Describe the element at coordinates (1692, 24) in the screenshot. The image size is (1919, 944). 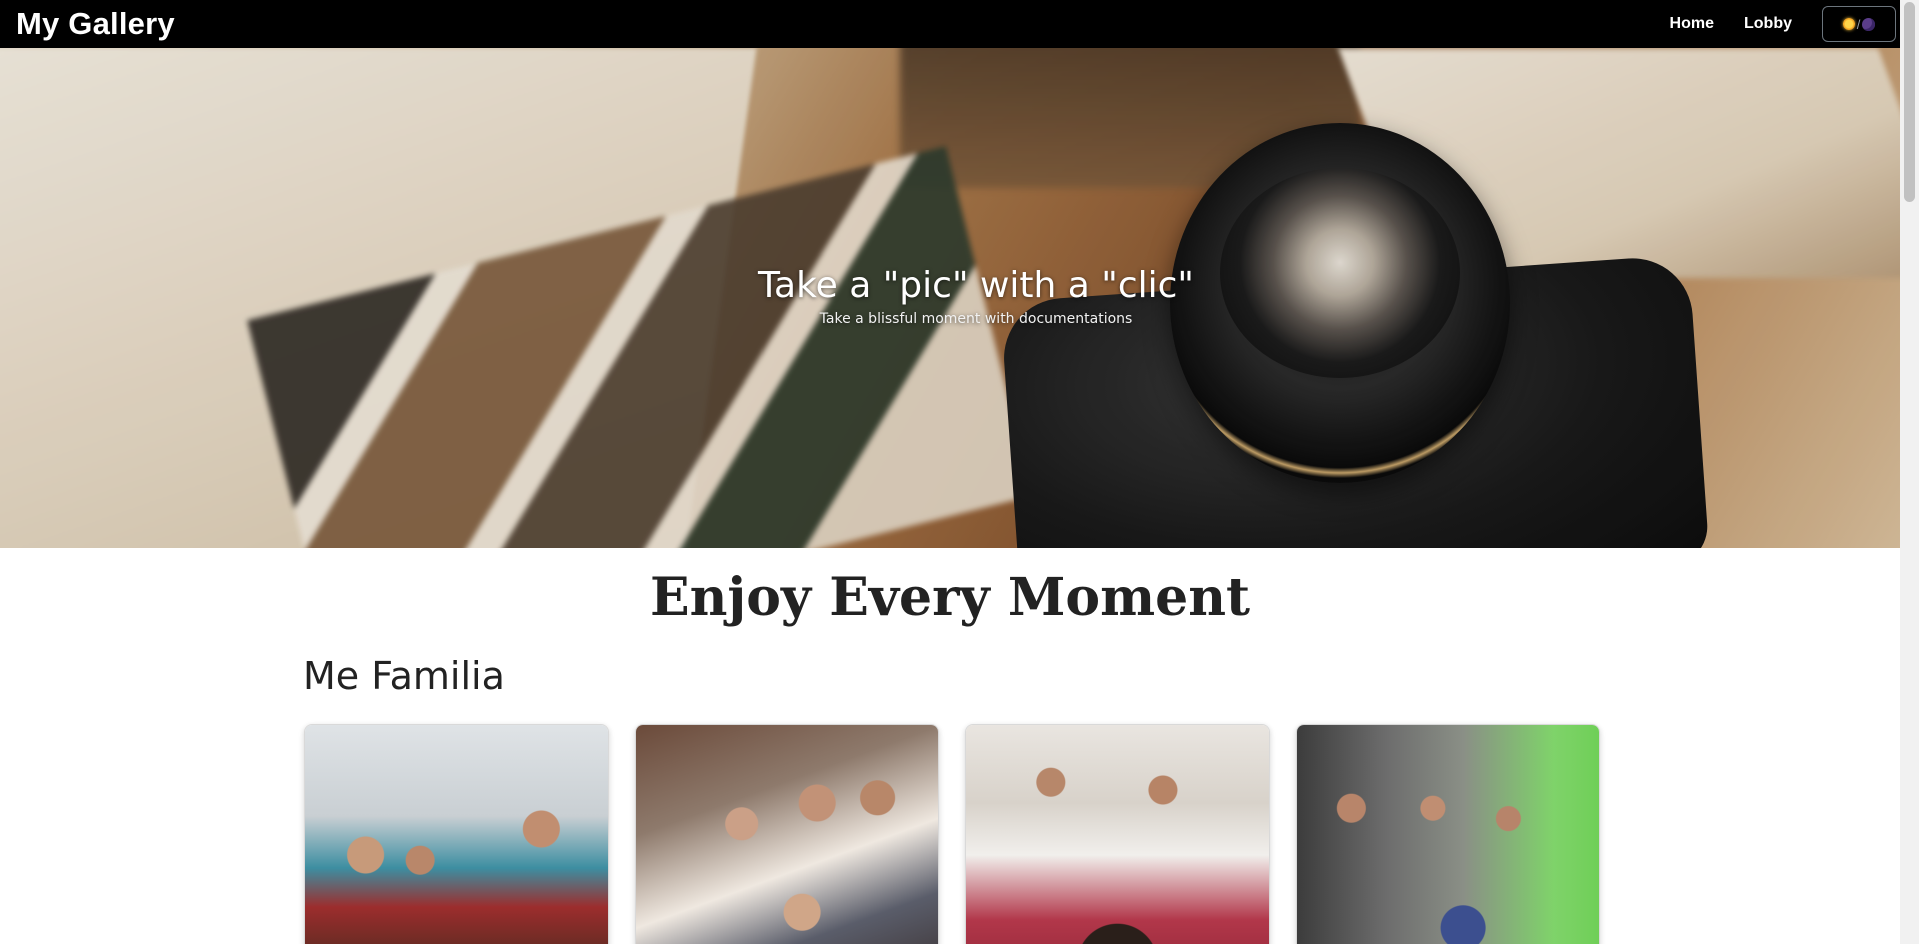
I see `nav-link-home: Home` at that location.